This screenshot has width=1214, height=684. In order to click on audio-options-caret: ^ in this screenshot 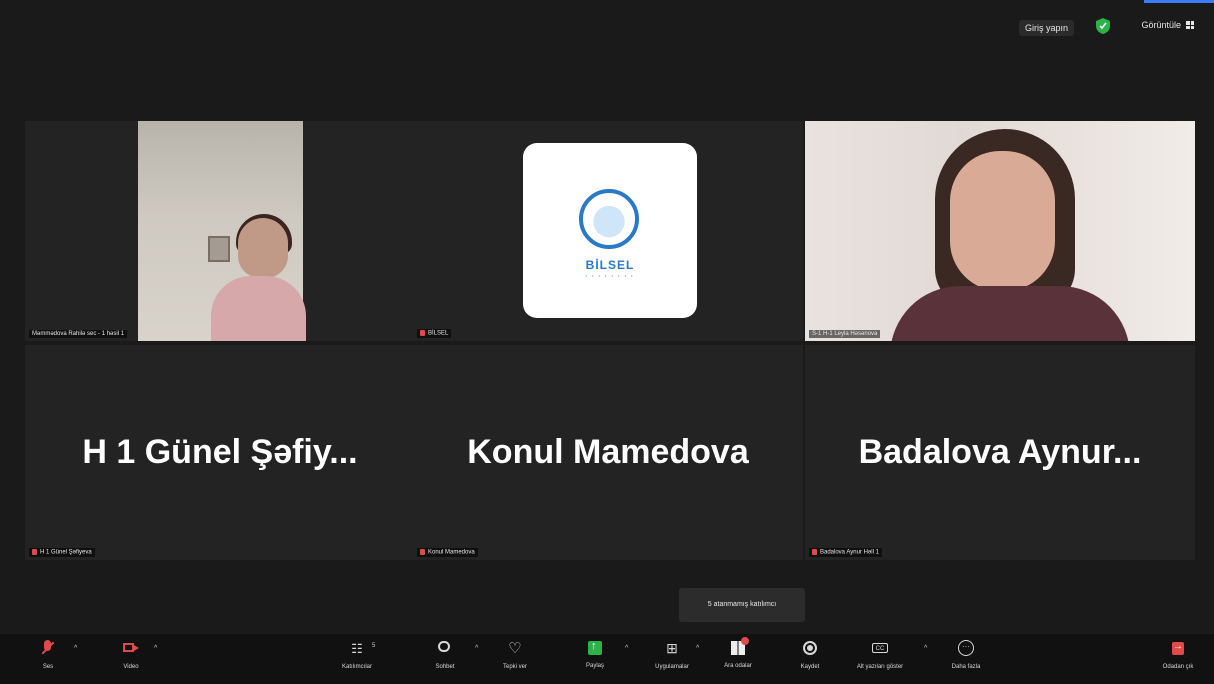, I will do `click(75, 648)`.